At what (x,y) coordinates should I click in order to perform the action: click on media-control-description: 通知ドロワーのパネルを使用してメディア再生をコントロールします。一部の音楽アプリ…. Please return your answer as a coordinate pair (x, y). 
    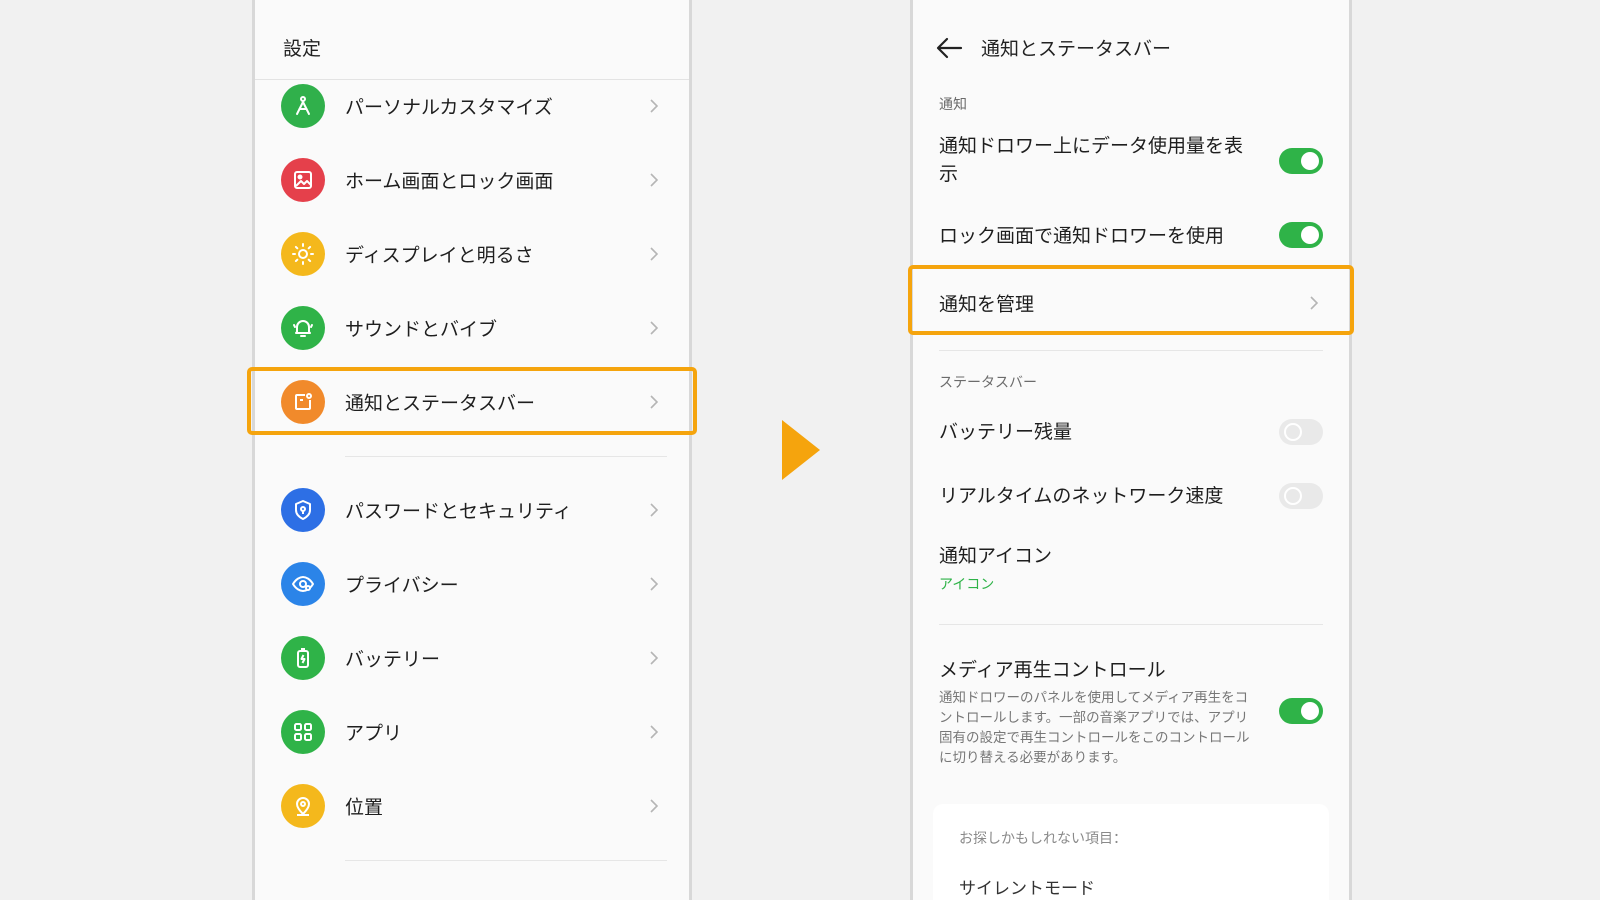
    Looking at the image, I should click on (1094, 728).